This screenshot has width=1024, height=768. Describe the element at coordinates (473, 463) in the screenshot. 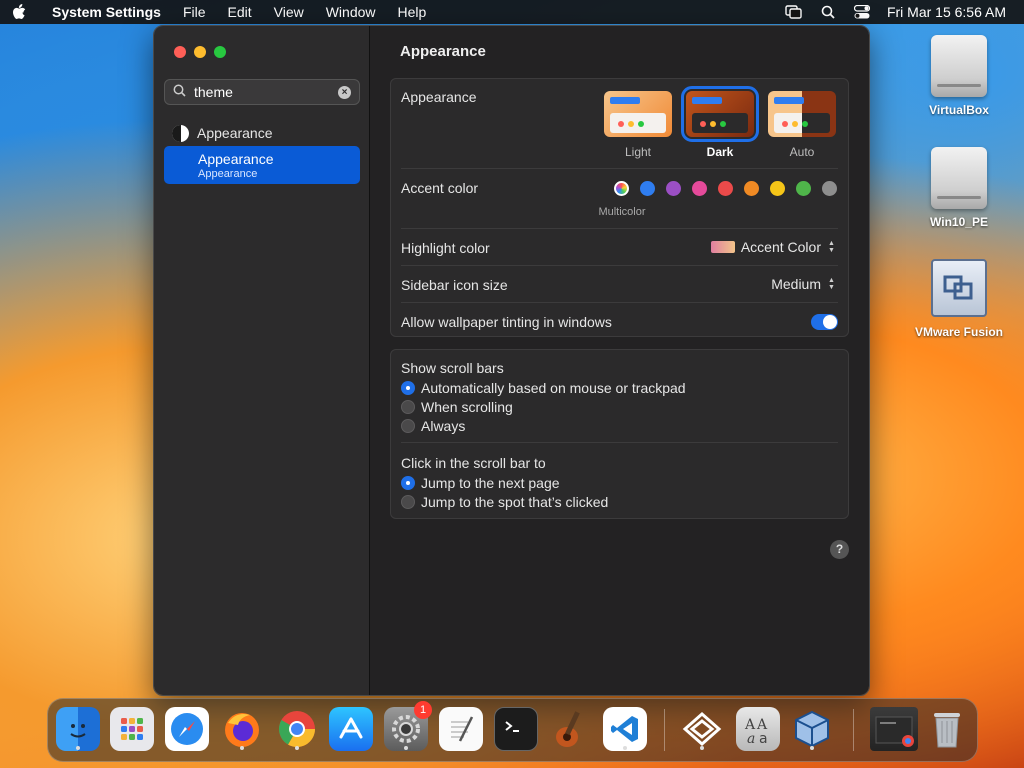

I see `click-scroll-bar-label: Click in the scroll bar to` at that location.